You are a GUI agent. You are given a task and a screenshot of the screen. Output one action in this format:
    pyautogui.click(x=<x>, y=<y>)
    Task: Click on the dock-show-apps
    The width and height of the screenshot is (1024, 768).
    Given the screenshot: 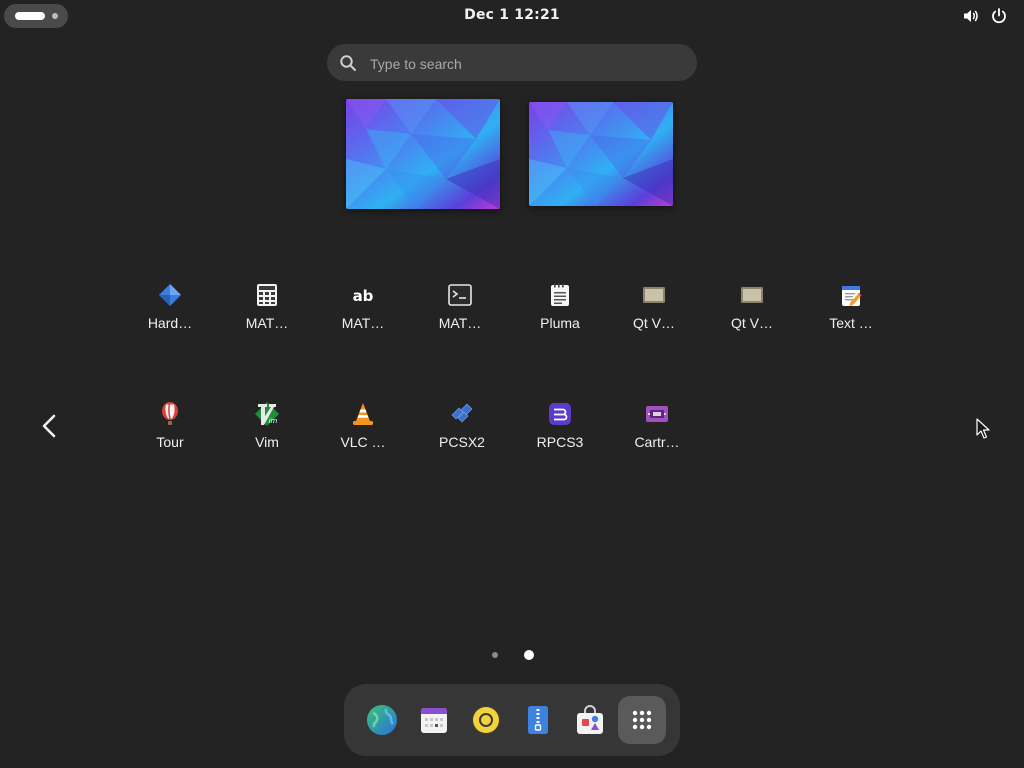 What is the action you would take?
    pyautogui.click(x=642, y=720)
    